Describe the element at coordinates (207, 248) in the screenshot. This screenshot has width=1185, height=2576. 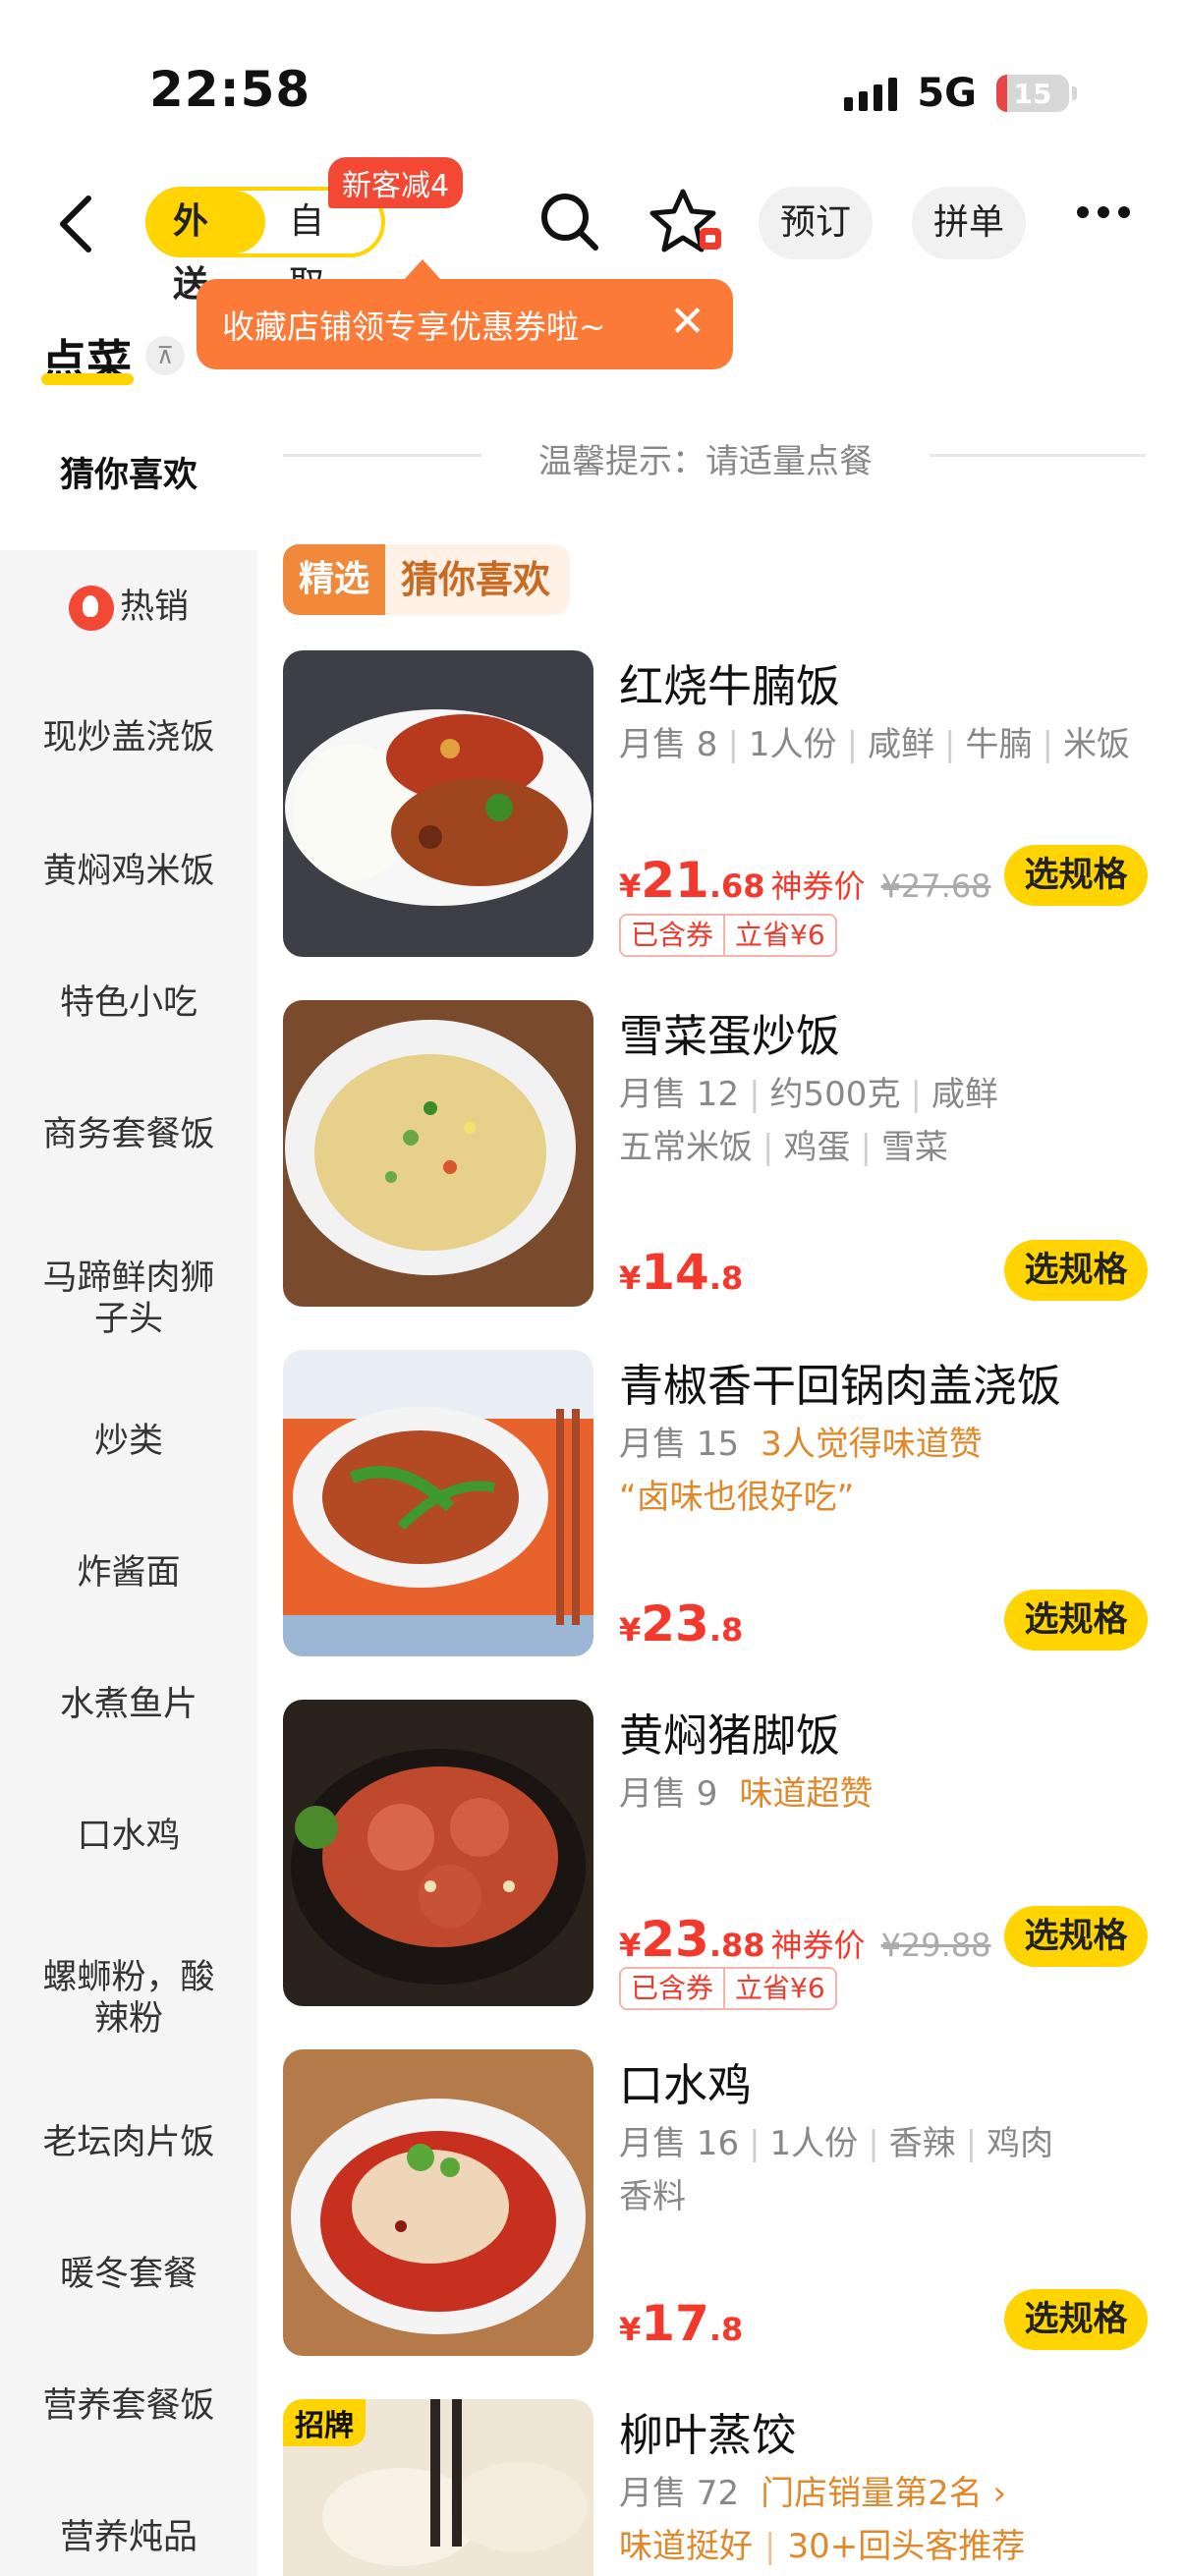
I see `mode-delivery: 外送` at that location.